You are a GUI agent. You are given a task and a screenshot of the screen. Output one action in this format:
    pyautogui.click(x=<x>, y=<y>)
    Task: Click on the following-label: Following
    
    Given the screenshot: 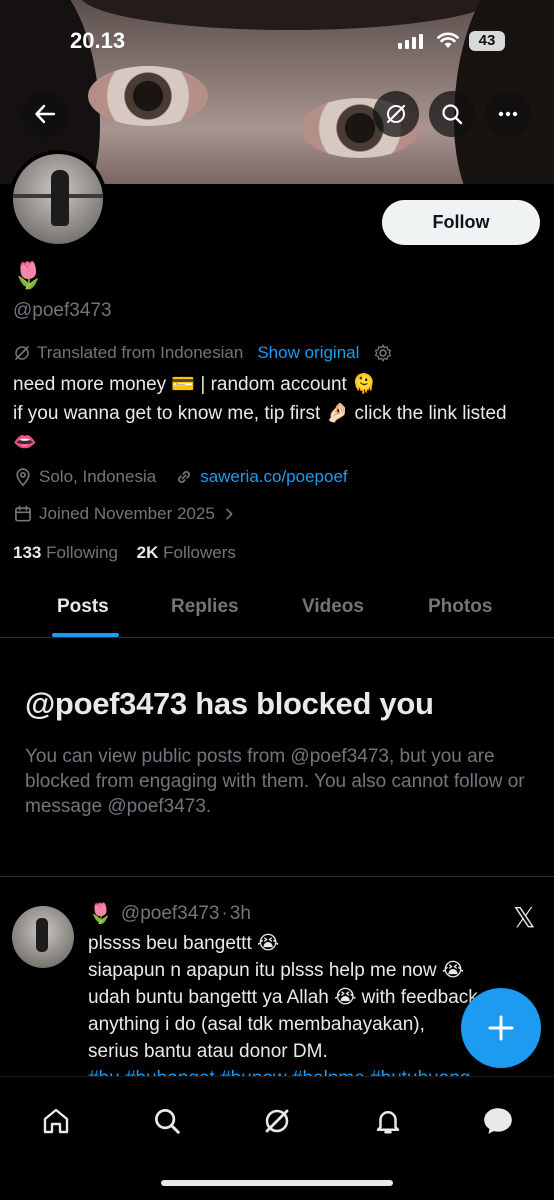 What is the action you would take?
    pyautogui.click(x=82, y=552)
    